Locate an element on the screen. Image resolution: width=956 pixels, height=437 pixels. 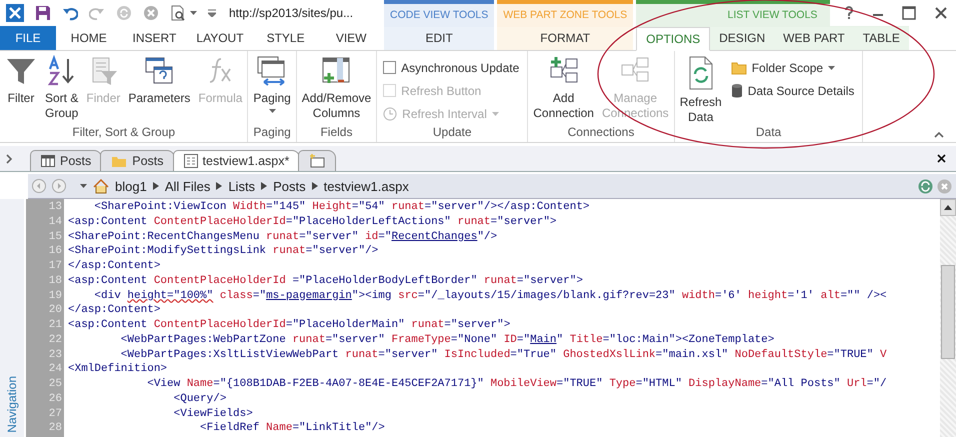
ribbon-button: Add Connection is located at coordinates (563, 90).